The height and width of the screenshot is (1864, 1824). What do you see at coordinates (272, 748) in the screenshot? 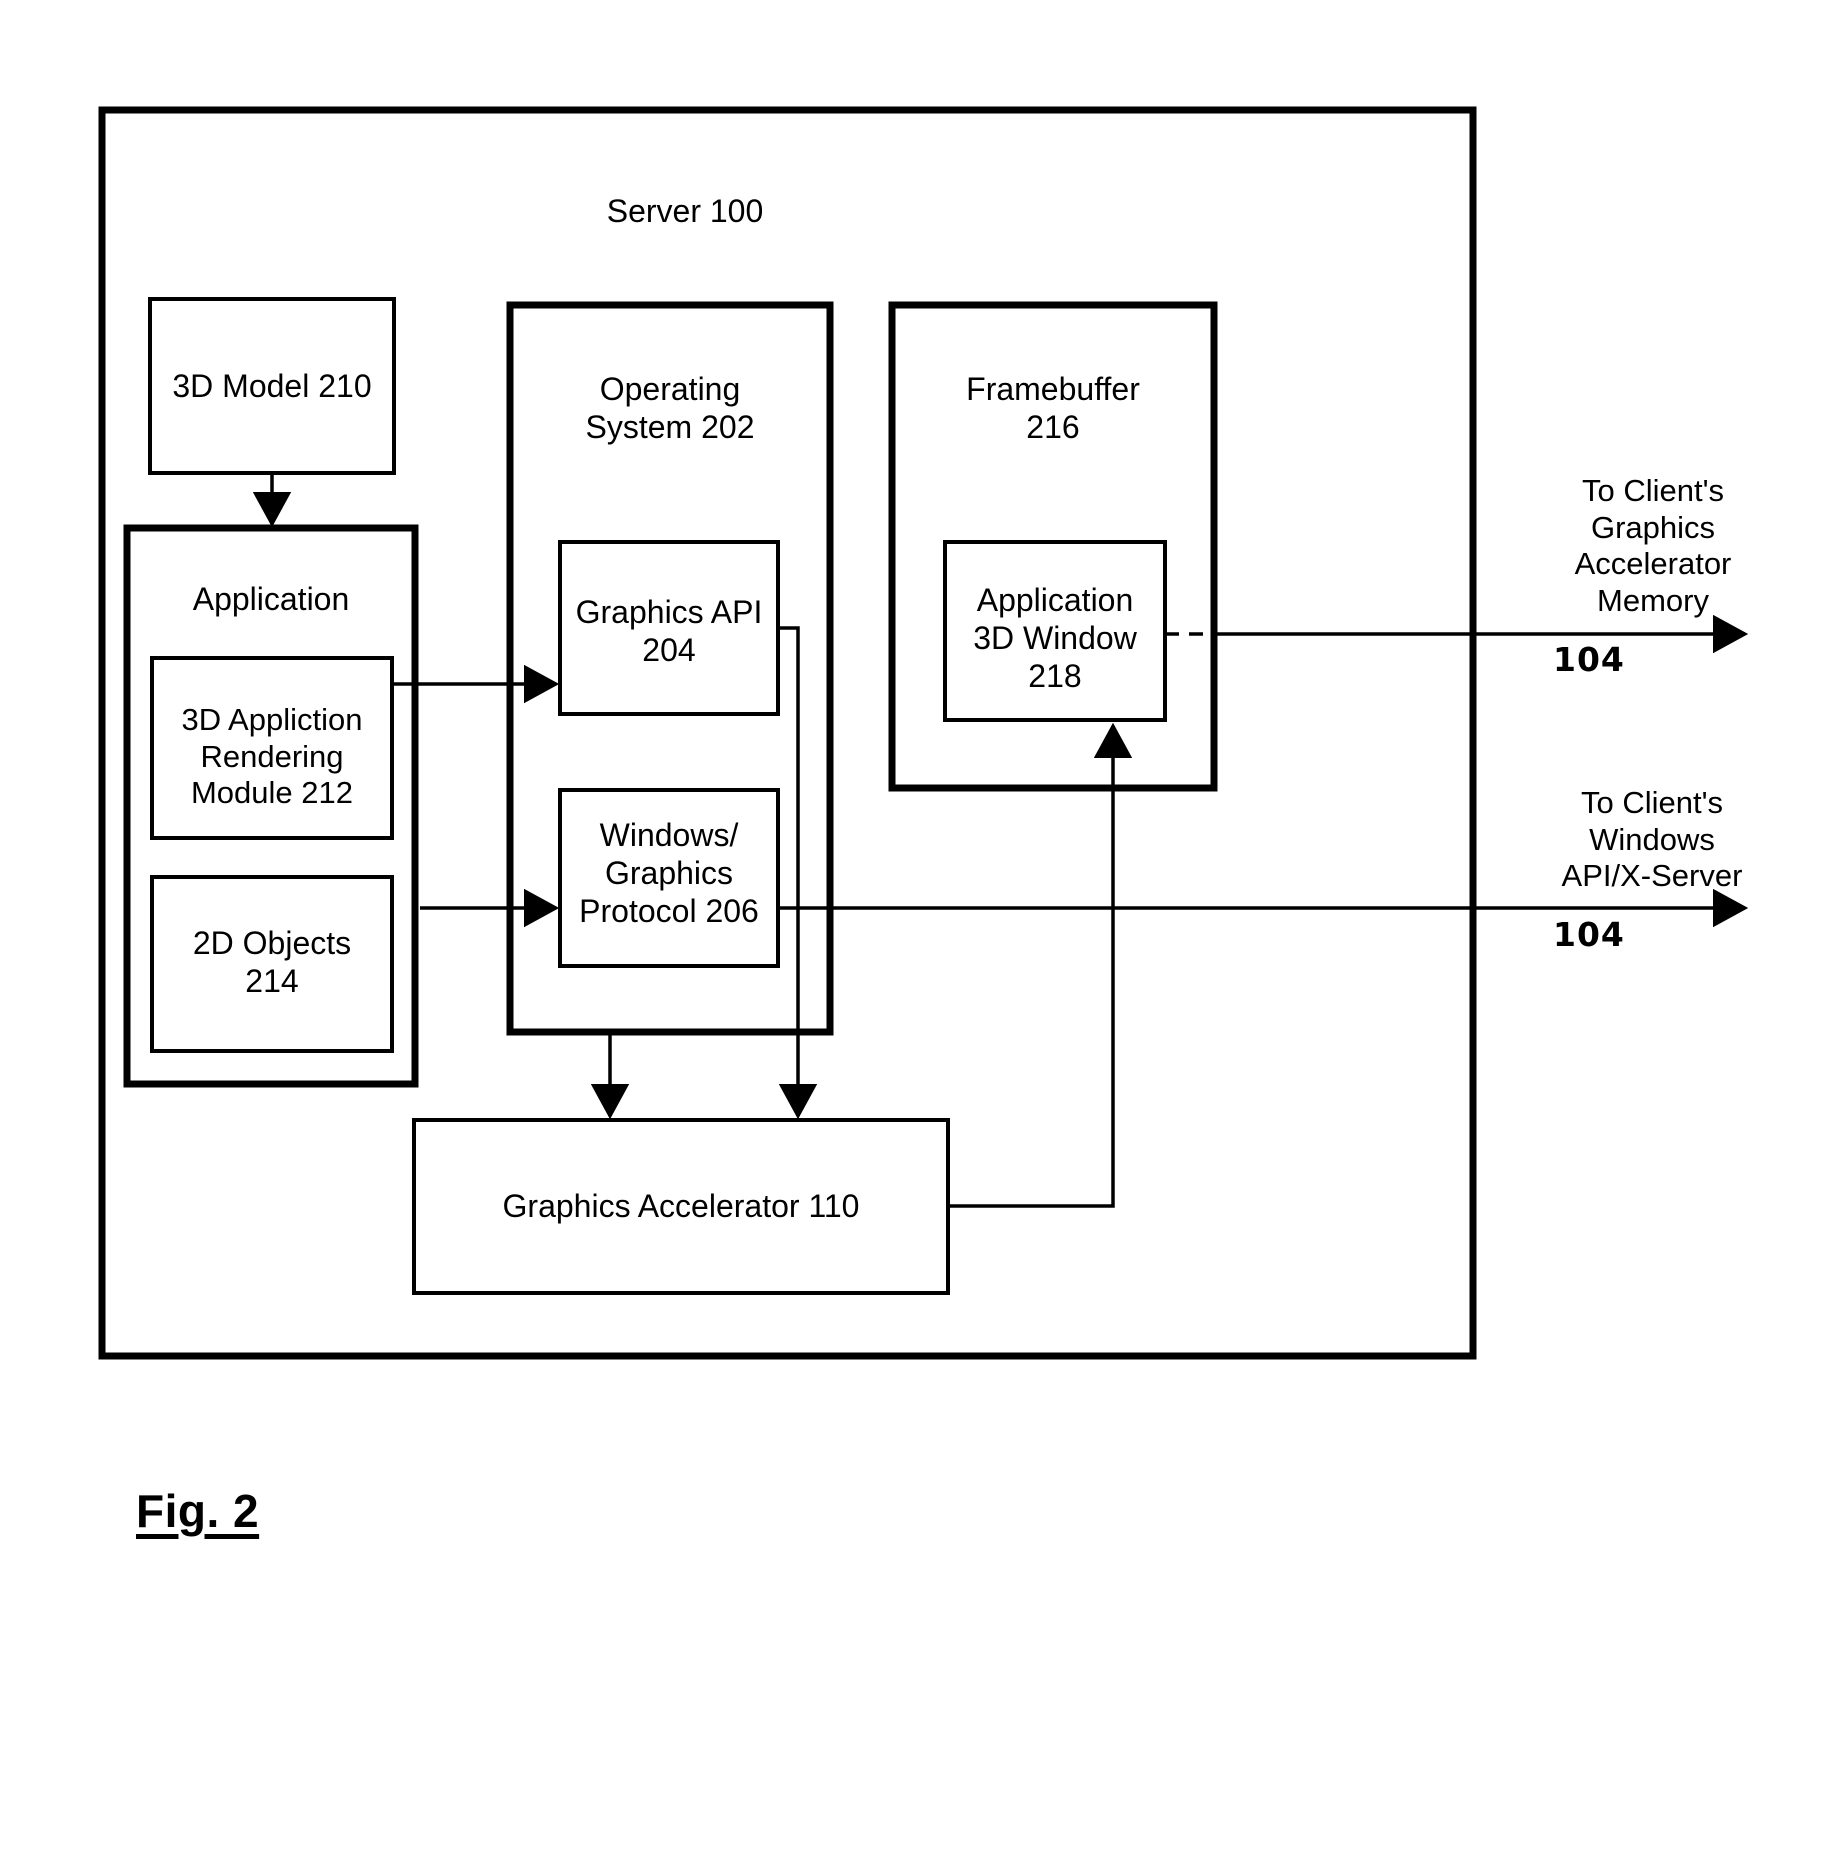
I see `rendering-module-box-outline` at bounding box center [272, 748].